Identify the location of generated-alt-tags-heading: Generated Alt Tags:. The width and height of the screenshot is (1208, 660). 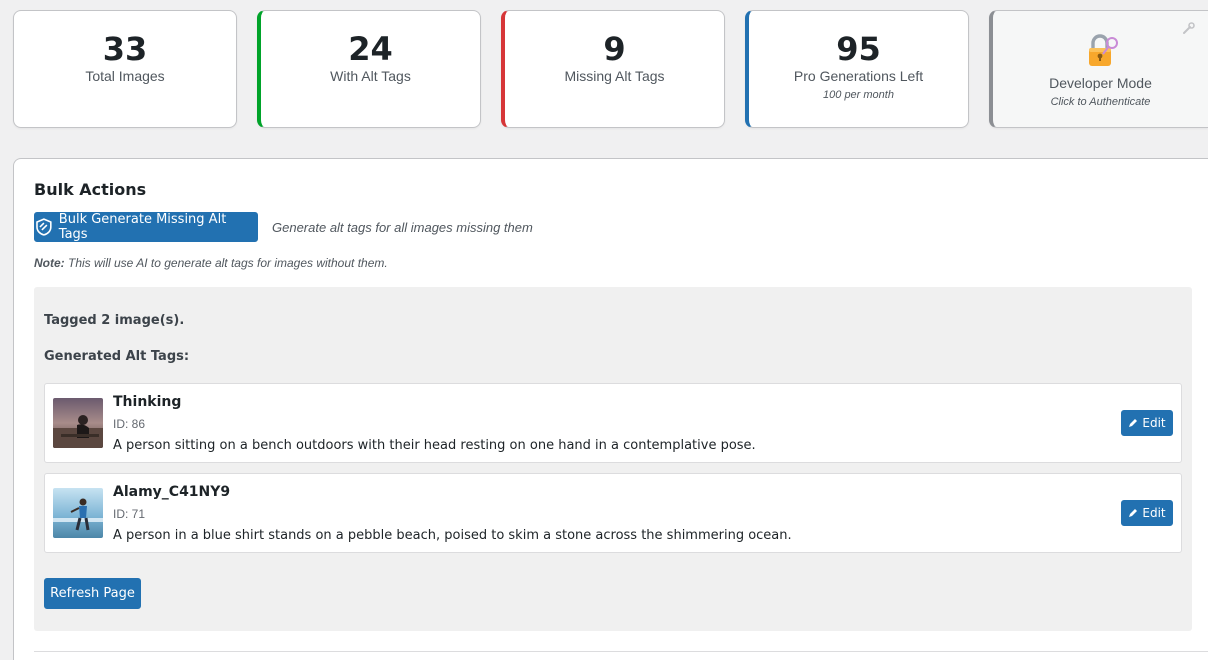
(117, 356).